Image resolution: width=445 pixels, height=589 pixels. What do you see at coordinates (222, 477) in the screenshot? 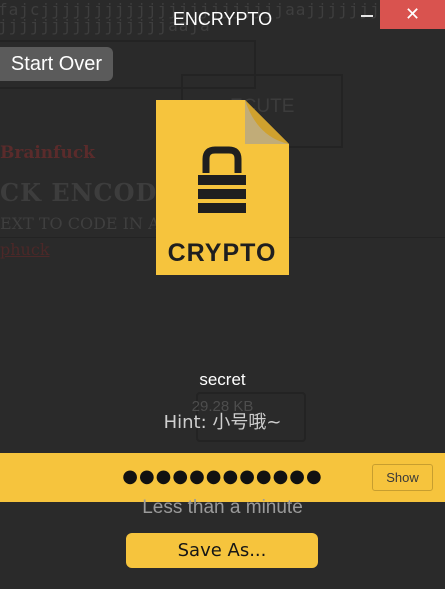
I see `password-field: ●●●●●●●●●●●● Show` at bounding box center [222, 477].